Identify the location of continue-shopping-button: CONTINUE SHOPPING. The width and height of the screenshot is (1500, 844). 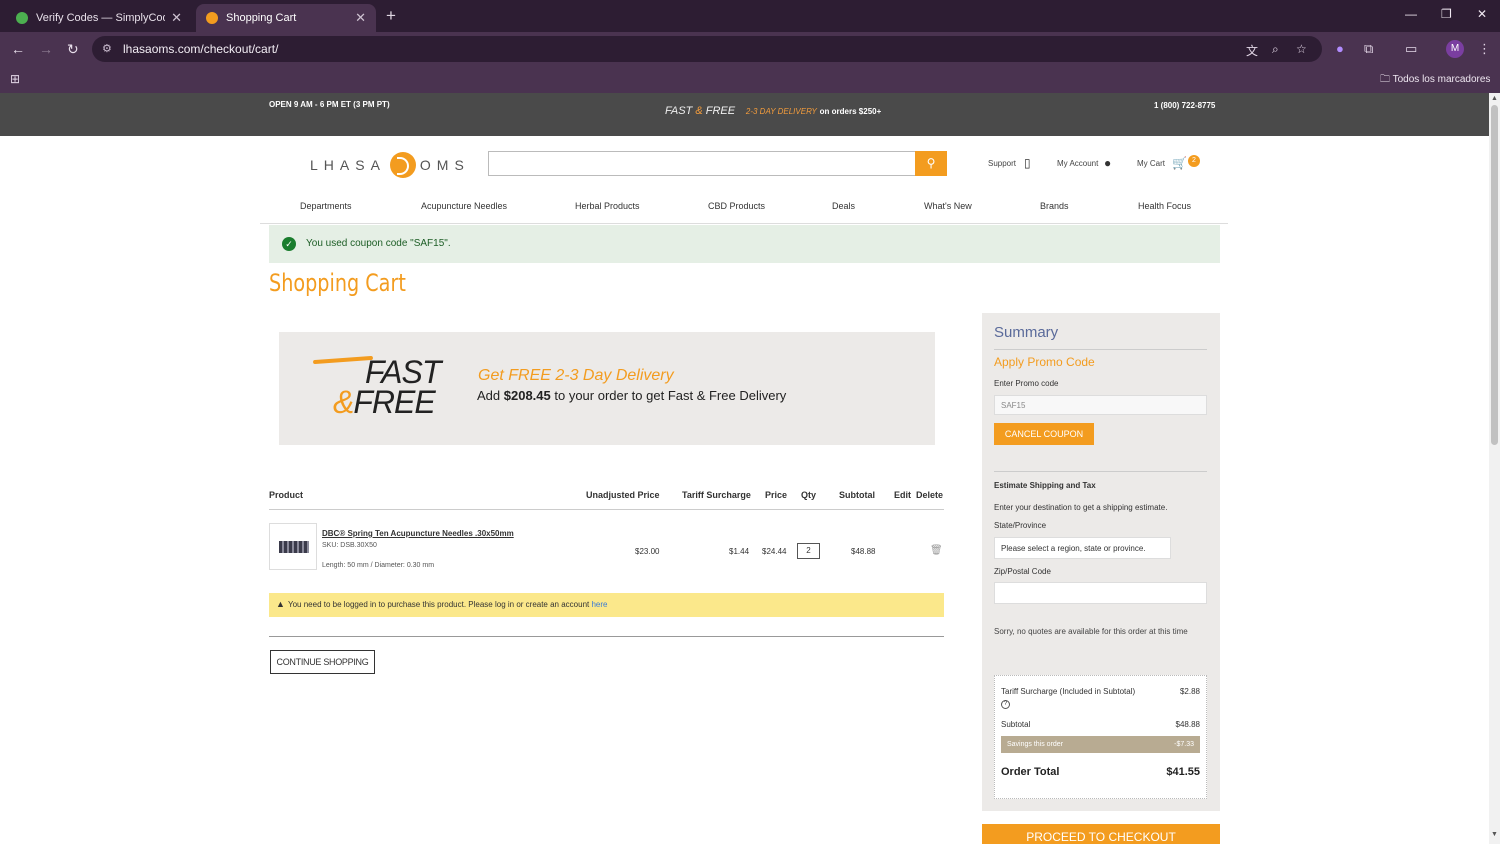
(322, 662).